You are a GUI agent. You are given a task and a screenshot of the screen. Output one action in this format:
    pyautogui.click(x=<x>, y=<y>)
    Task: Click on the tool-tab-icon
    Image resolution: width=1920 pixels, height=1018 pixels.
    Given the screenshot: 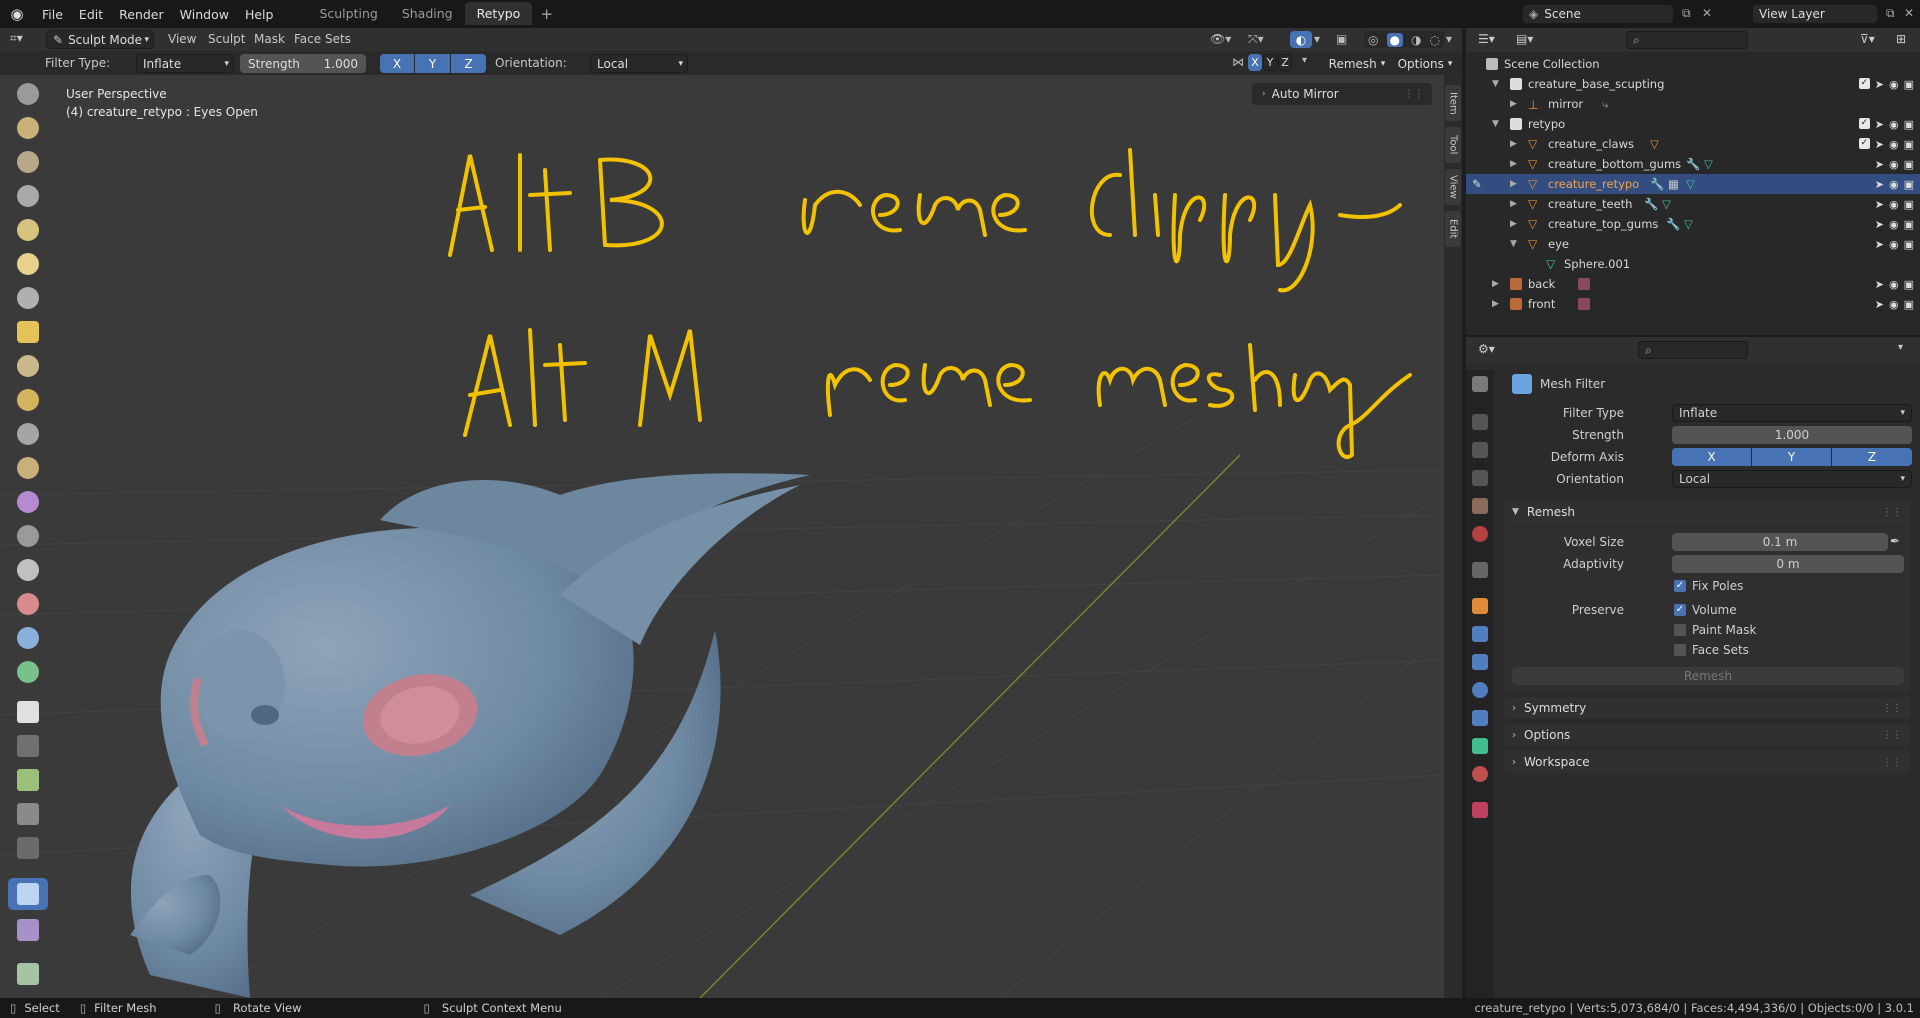 What is the action you would take?
    pyautogui.click(x=1480, y=384)
    